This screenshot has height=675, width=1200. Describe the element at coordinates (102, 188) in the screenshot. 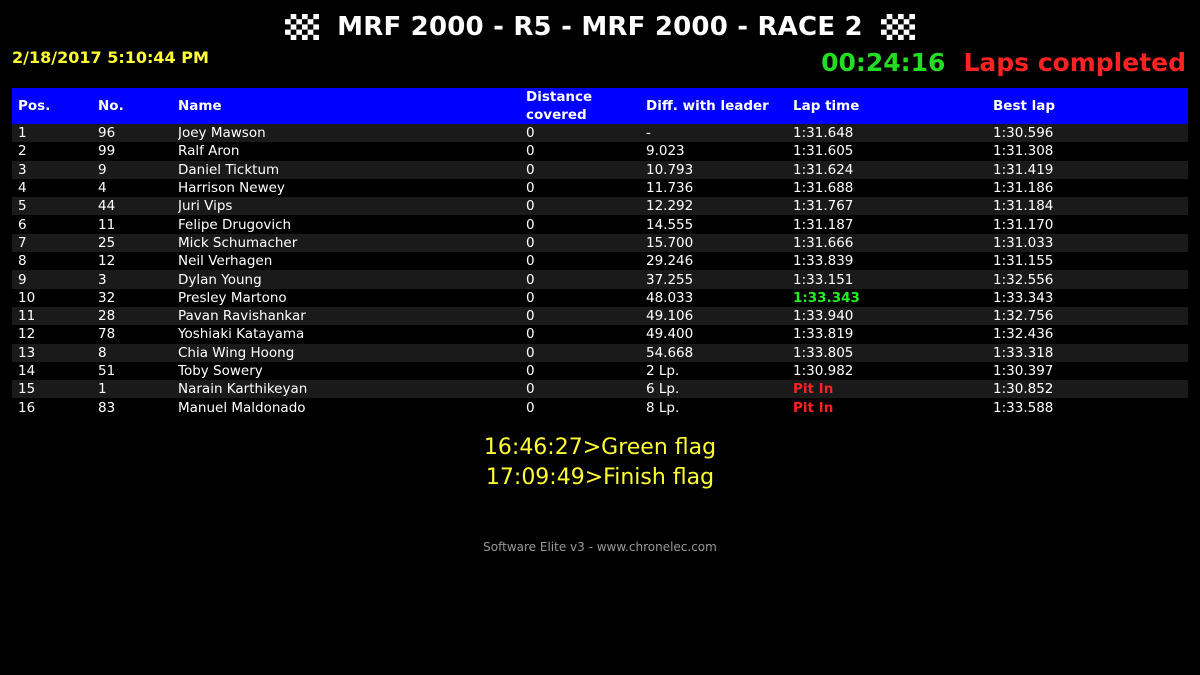

I see `cell-no: 4` at that location.